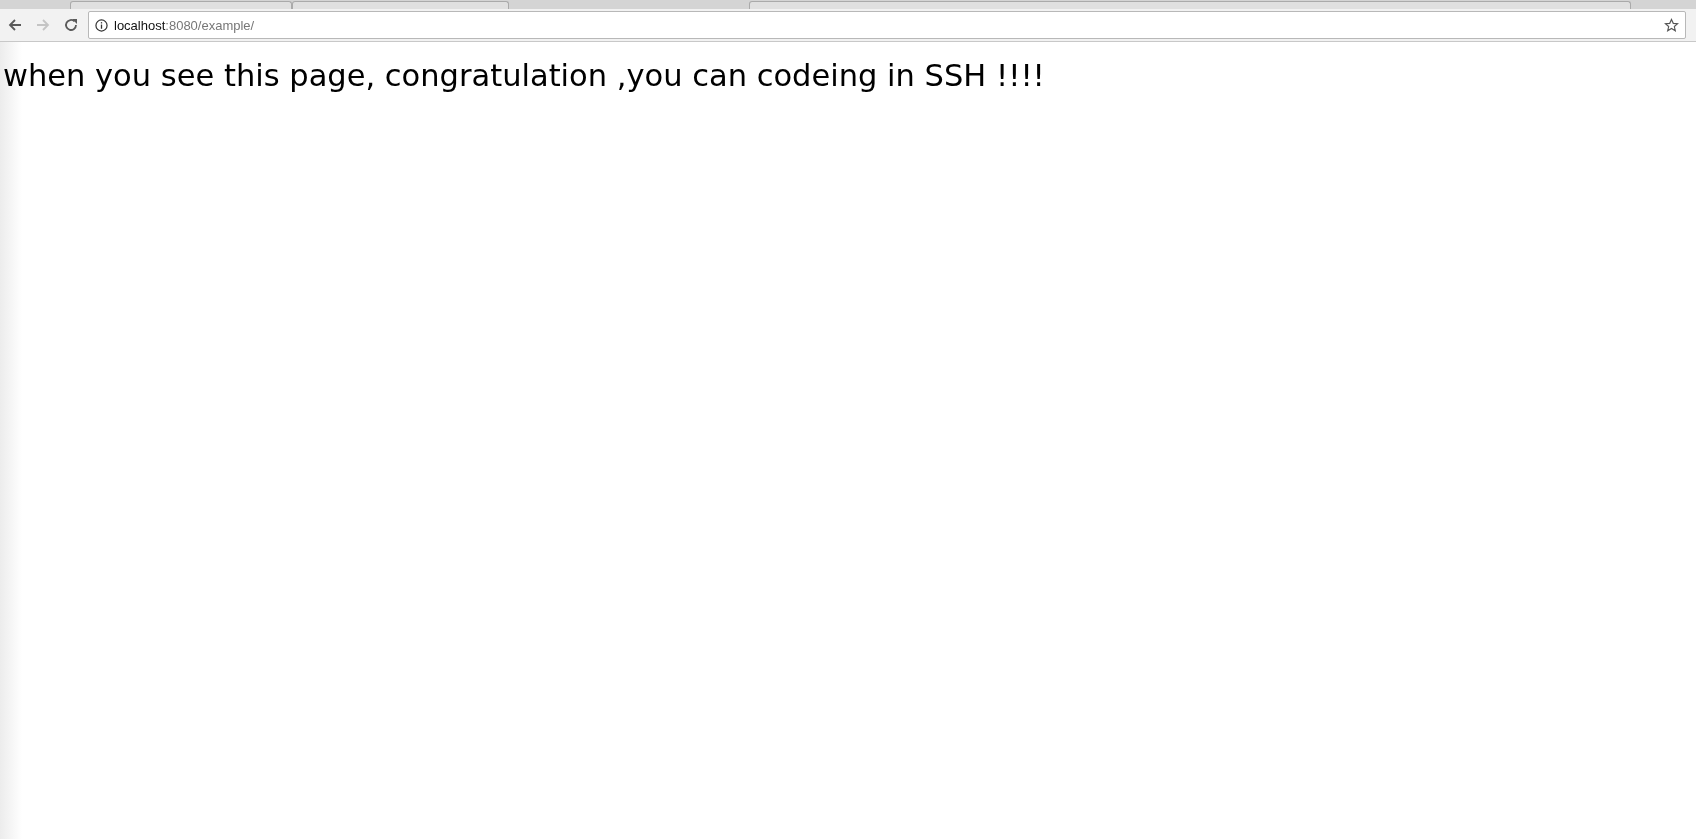  Describe the element at coordinates (71, 25) in the screenshot. I see `reload-icon` at that location.